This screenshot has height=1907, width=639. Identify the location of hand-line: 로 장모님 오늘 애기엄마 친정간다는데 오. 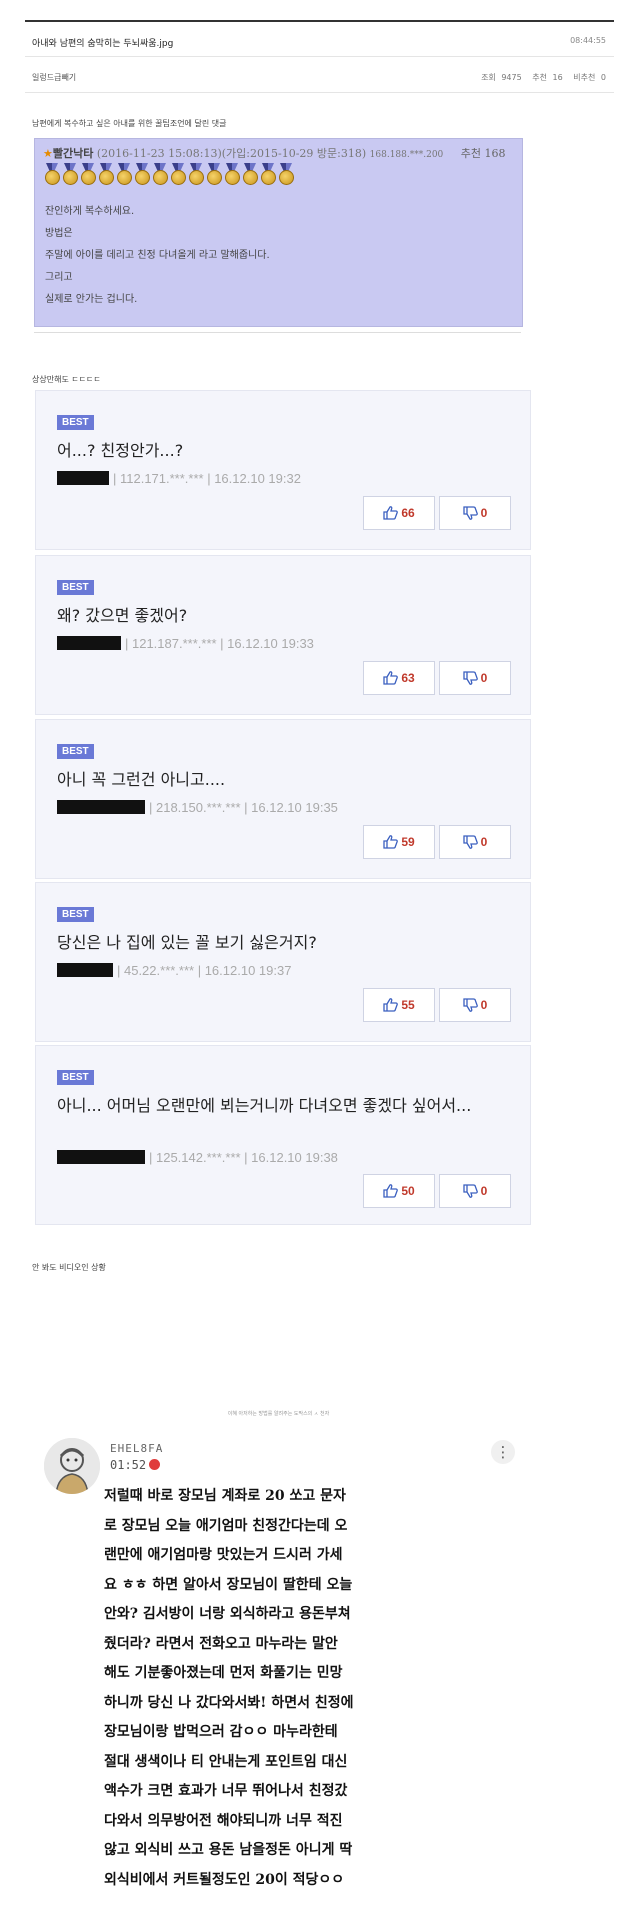
(226, 1525).